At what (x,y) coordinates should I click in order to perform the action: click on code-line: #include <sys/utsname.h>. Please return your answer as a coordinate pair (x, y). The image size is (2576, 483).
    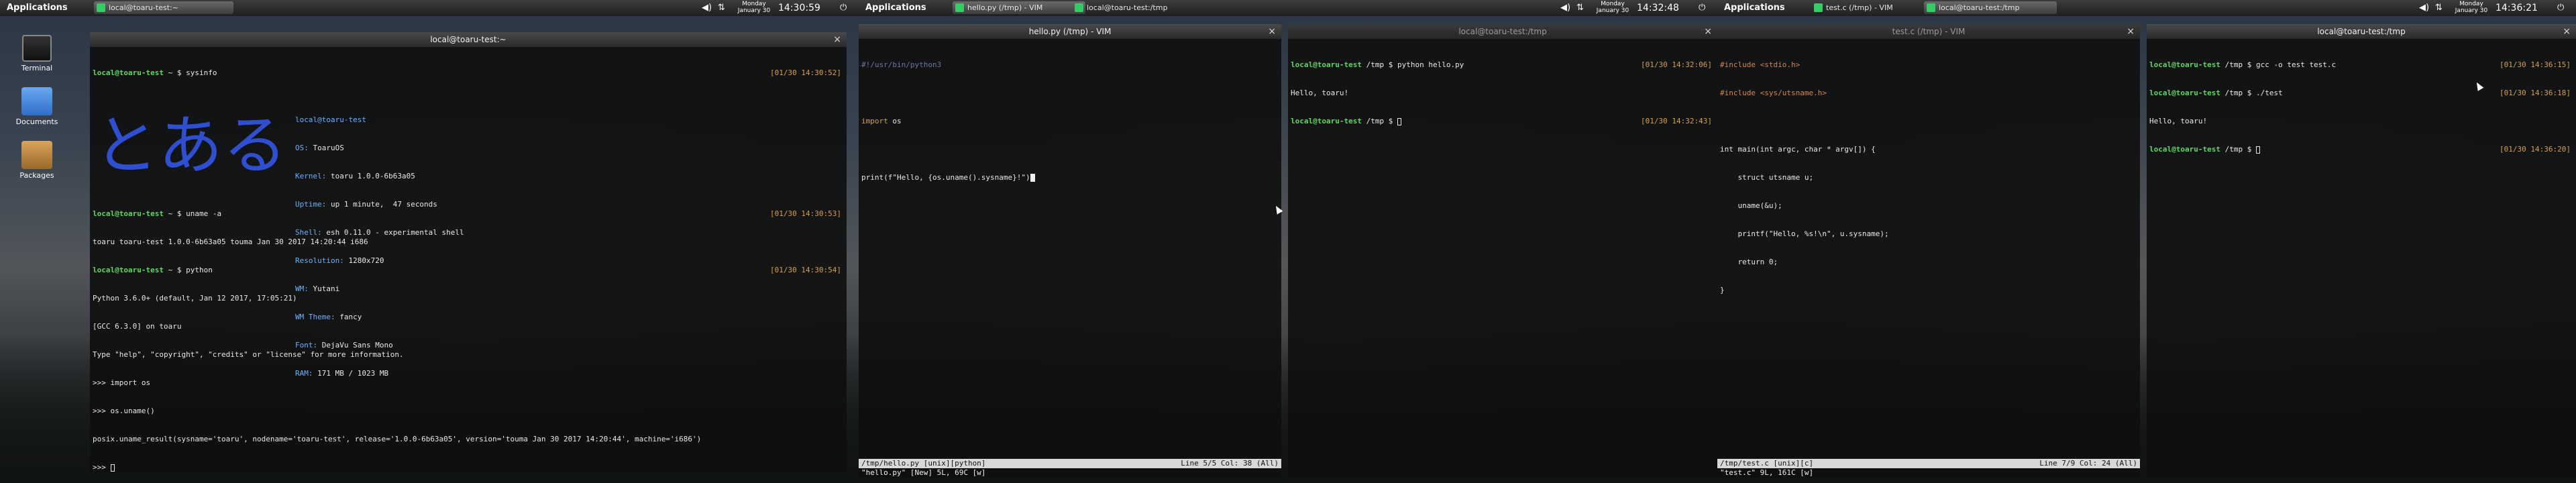
    Looking at the image, I should click on (1773, 93).